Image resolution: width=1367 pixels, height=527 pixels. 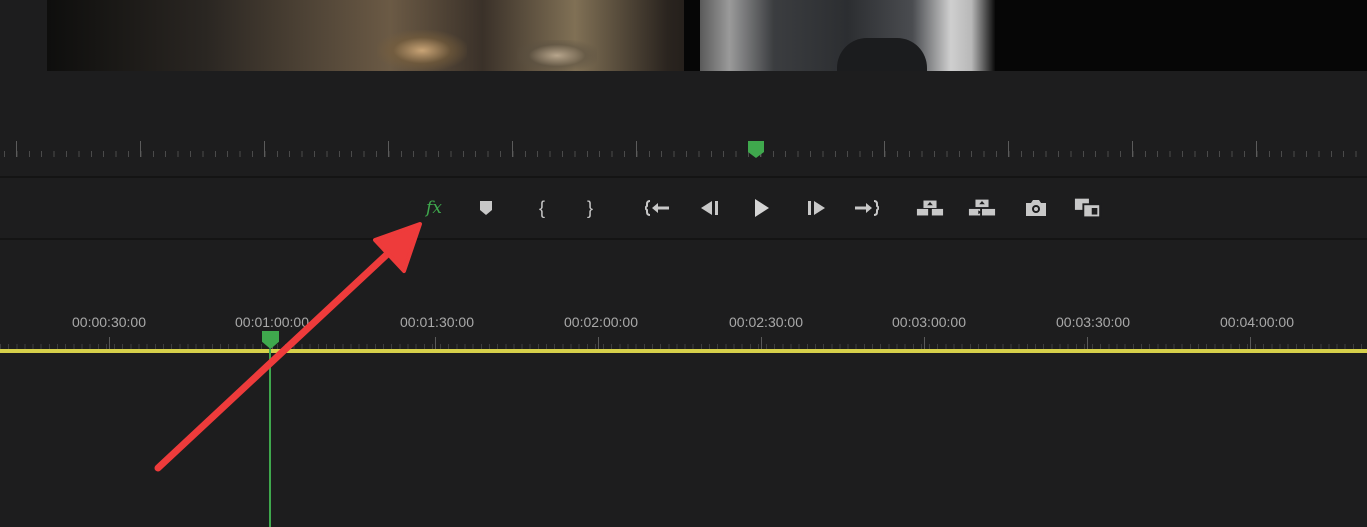 I want to click on timecode-label: 00:02:00:00, so click(x=601, y=322).